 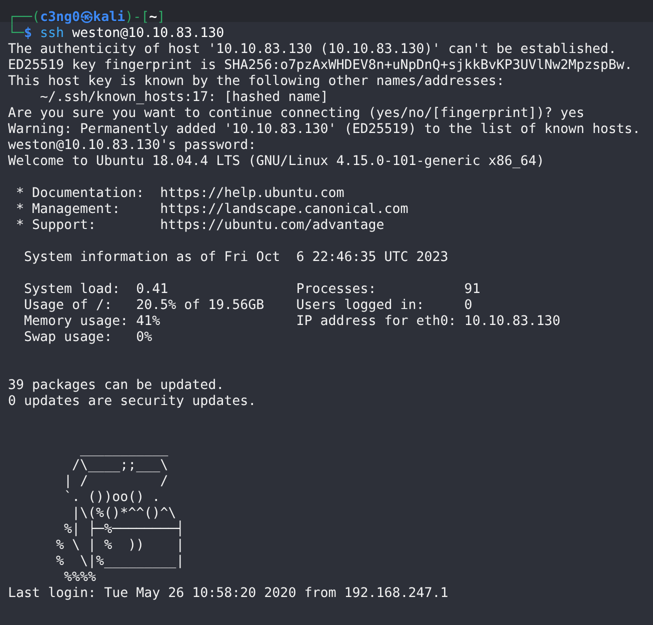 I want to click on terminal-line: Are you sure you want to continue connecting (yes/no/[fingerprint])? yes, so click(x=296, y=114).